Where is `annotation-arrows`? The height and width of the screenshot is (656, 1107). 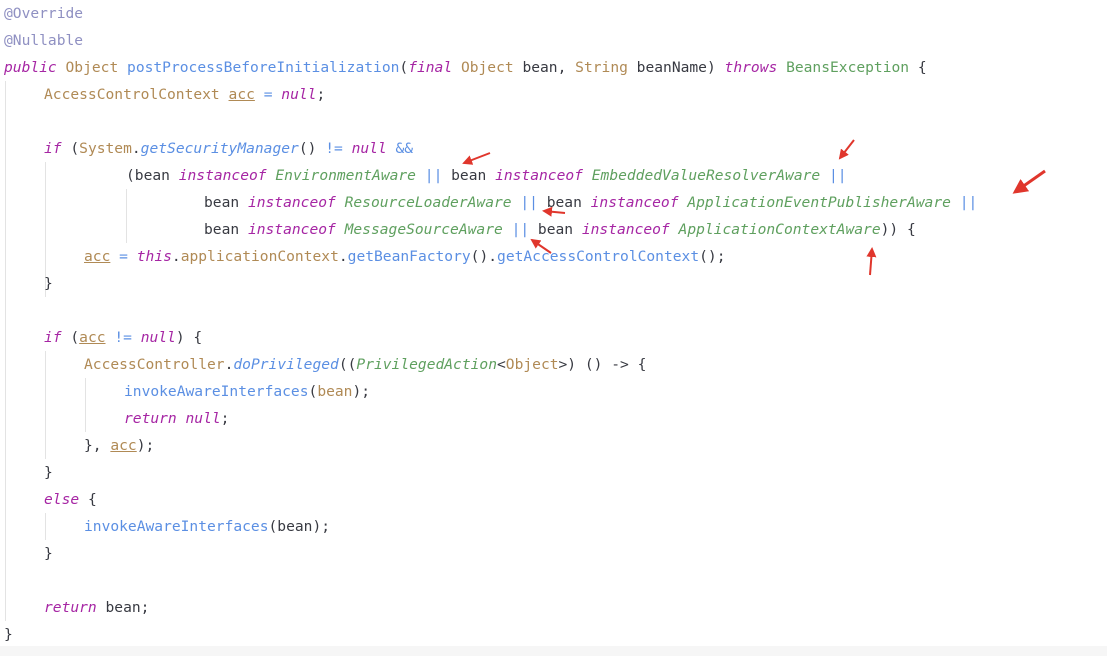
annotation-arrows is located at coordinates (754, 207).